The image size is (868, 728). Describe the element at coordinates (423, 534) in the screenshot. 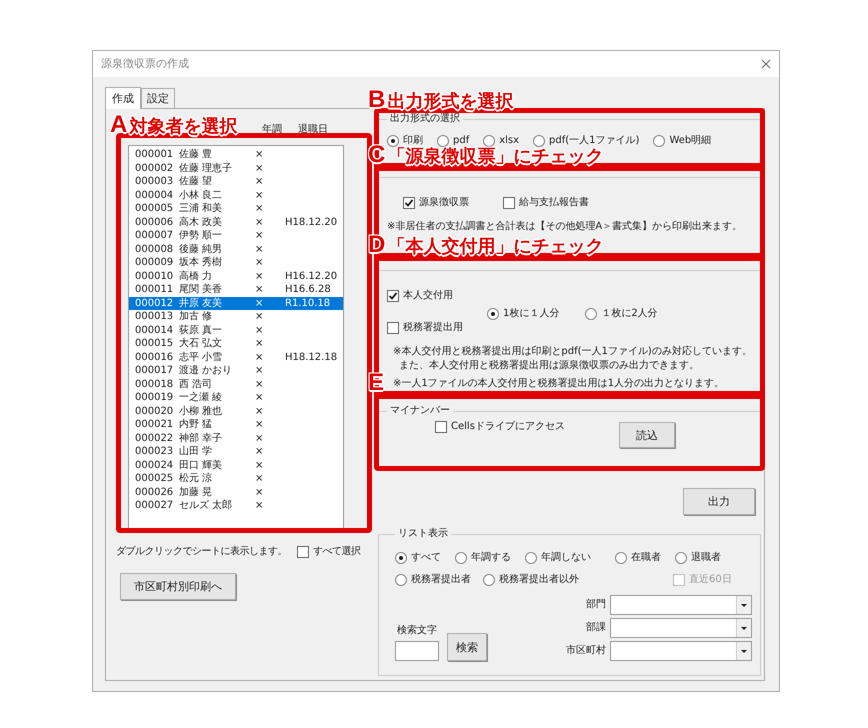

I see `group-title: リスト表示` at that location.